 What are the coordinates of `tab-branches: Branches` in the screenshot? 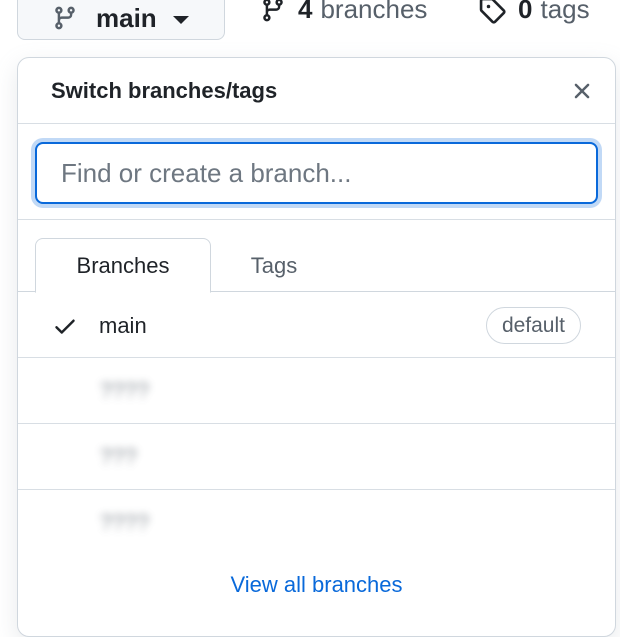 It's located at (123, 265).